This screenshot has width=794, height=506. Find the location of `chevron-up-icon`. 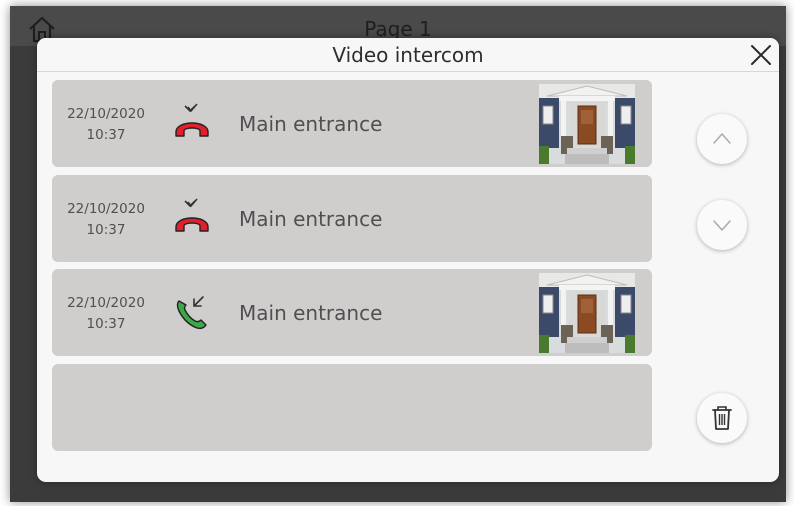

chevron-up-icon is located at coordinates (722, 138).